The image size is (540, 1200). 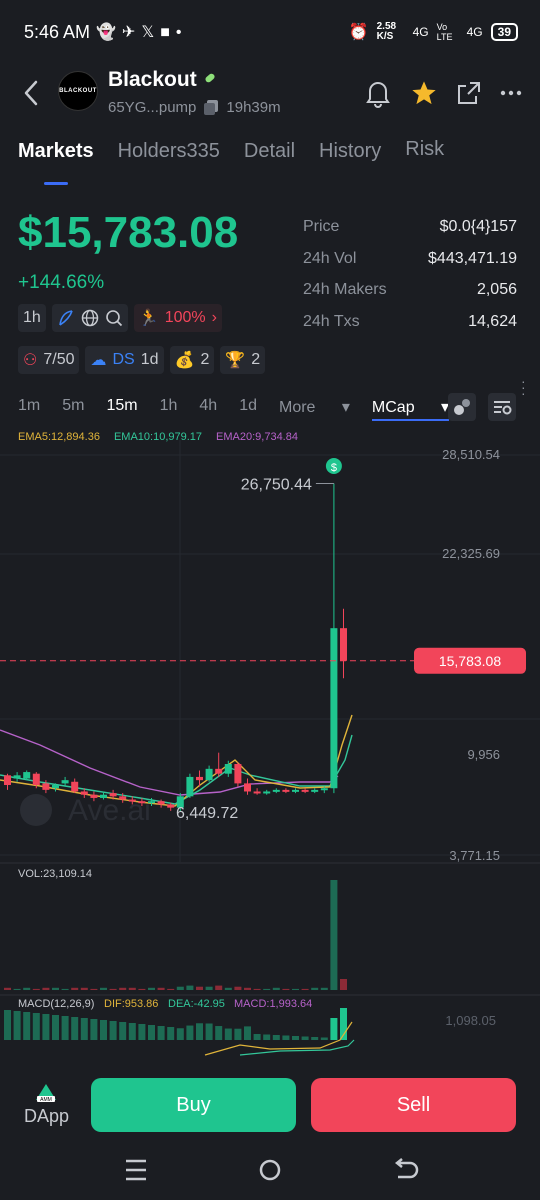 I want to click on interval-1d: 1d, so click(x=248, y=409).